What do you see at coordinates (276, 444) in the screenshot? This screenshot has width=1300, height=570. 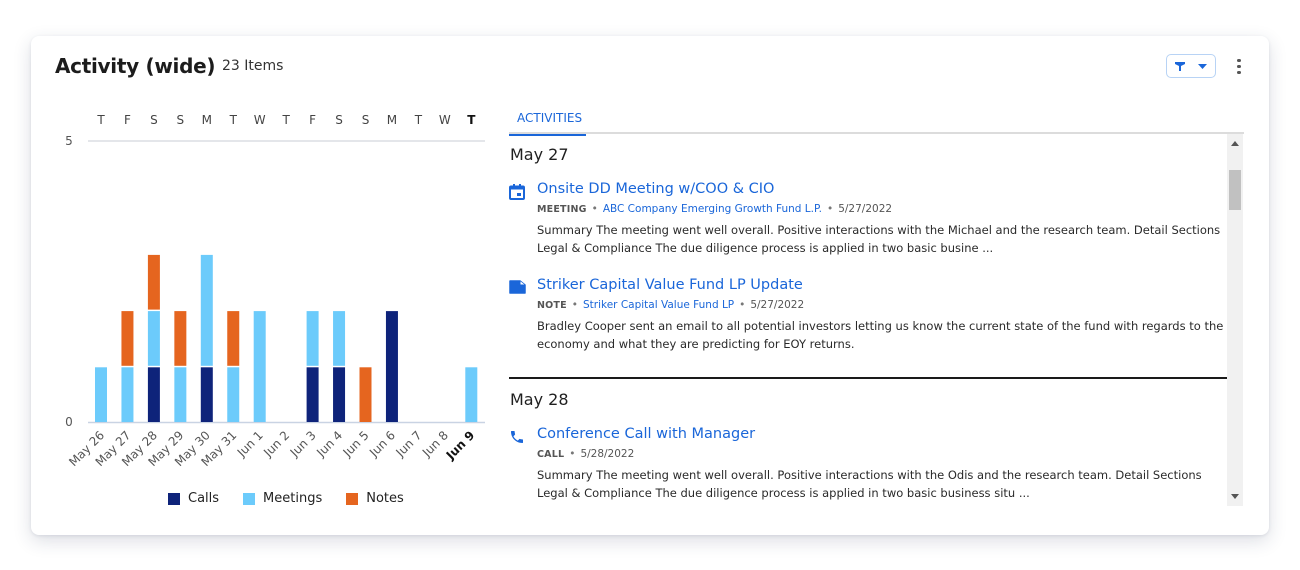 I see `x-tick-label: Jun 2` at bounding box center [276, 444].